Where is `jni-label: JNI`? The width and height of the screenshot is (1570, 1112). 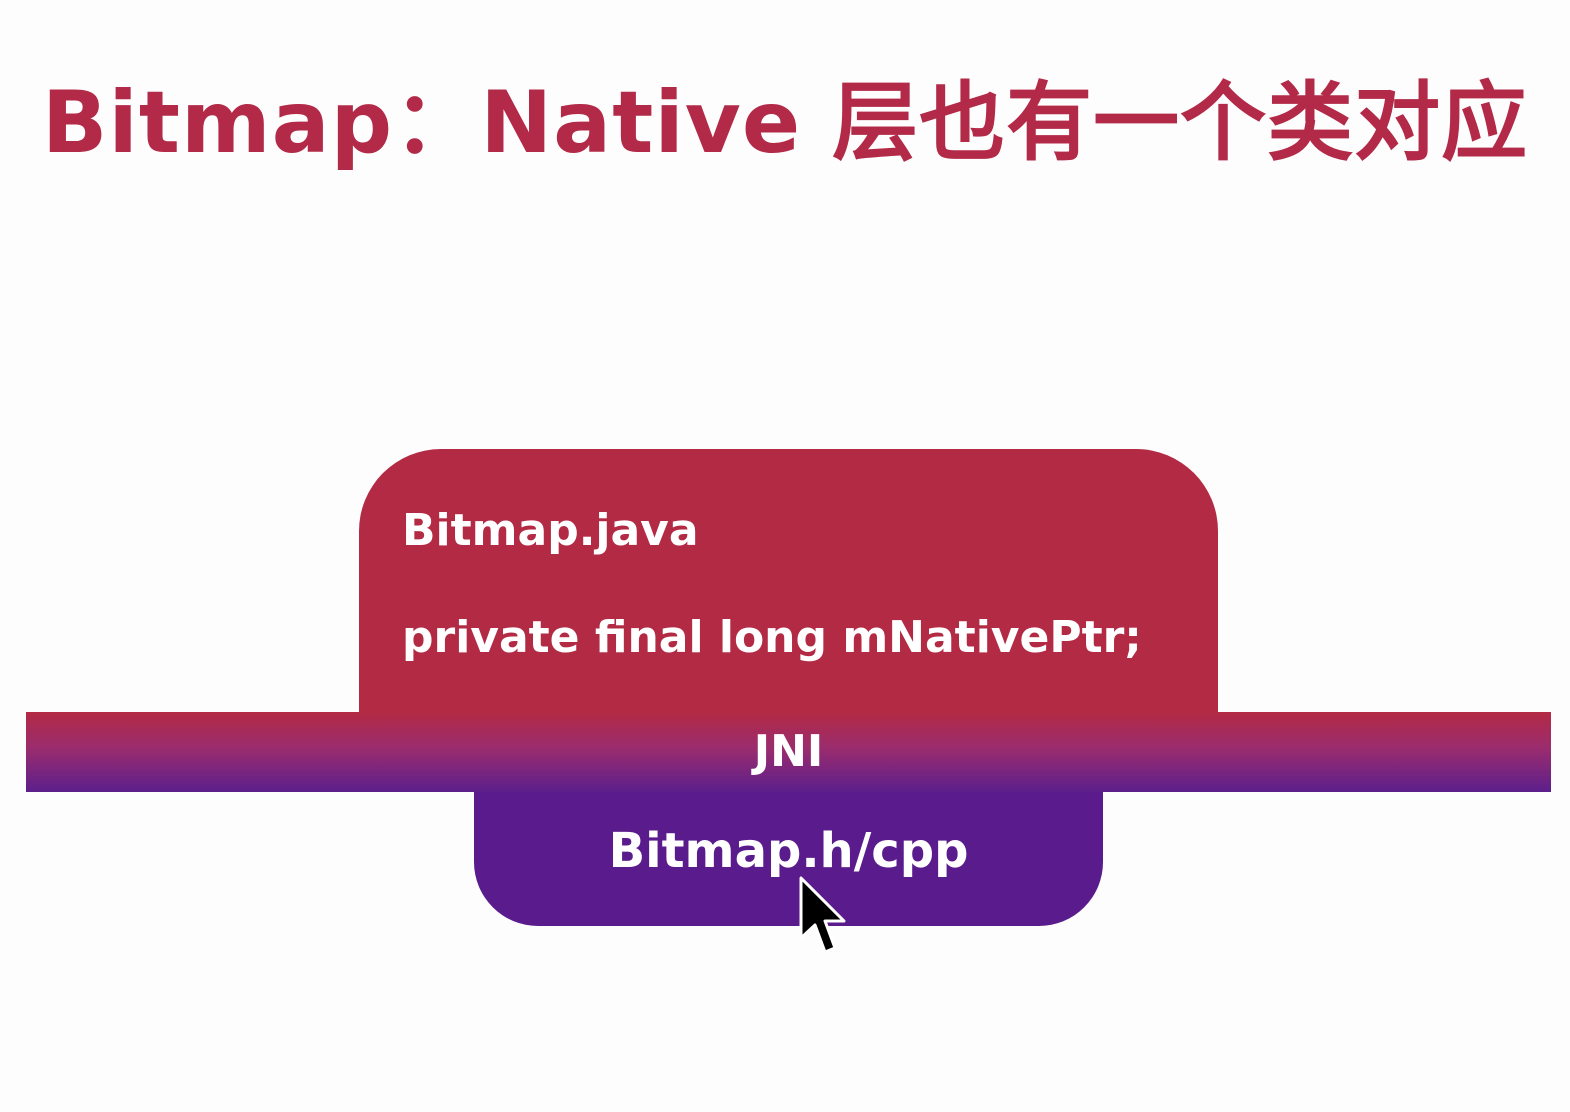 jni-label: JNI is located at coordinates (788, 751).